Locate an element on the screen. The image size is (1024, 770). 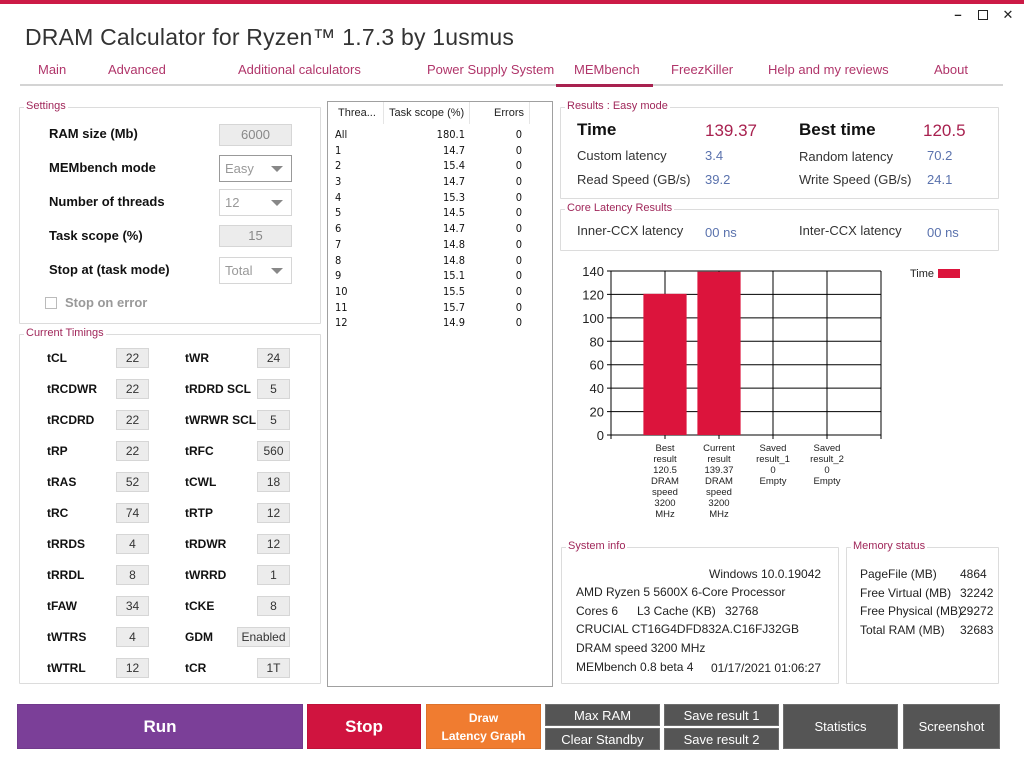
checkbox-icon is located at coordinates (51, 302).